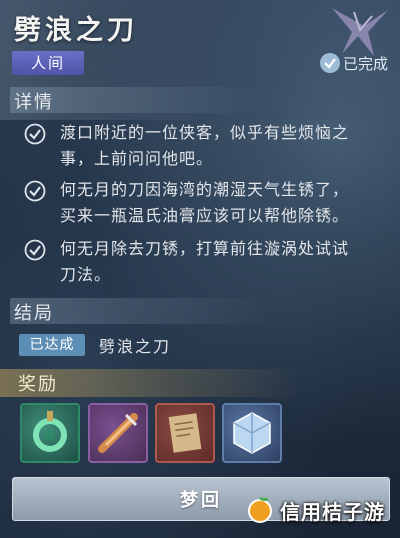 This screenshot has height=538, width=400. I want to click on blade-scroll-icon, so click(118, 433).